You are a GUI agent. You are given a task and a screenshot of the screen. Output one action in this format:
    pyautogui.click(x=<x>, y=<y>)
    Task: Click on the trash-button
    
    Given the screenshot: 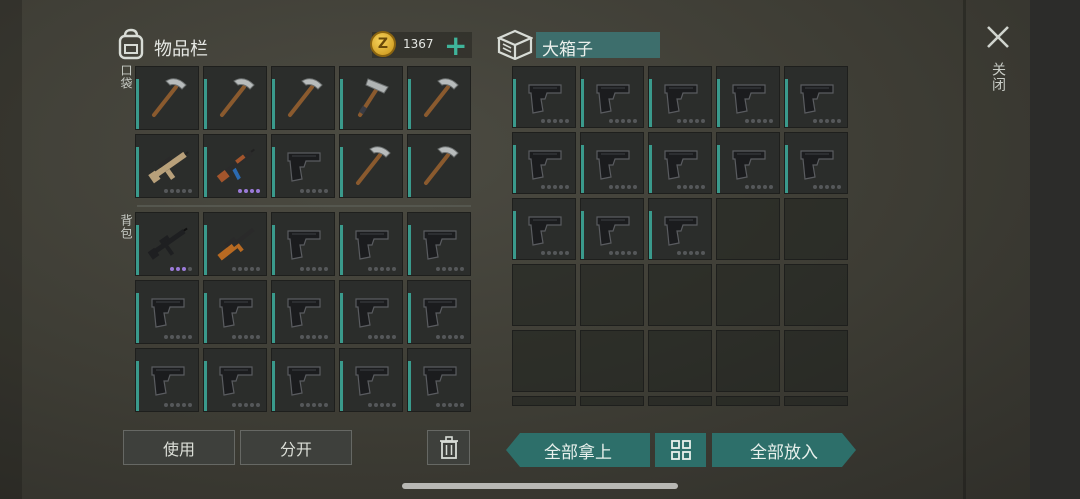 What is the action you would take?
    pyautogui.click(x=448, y=447)
    